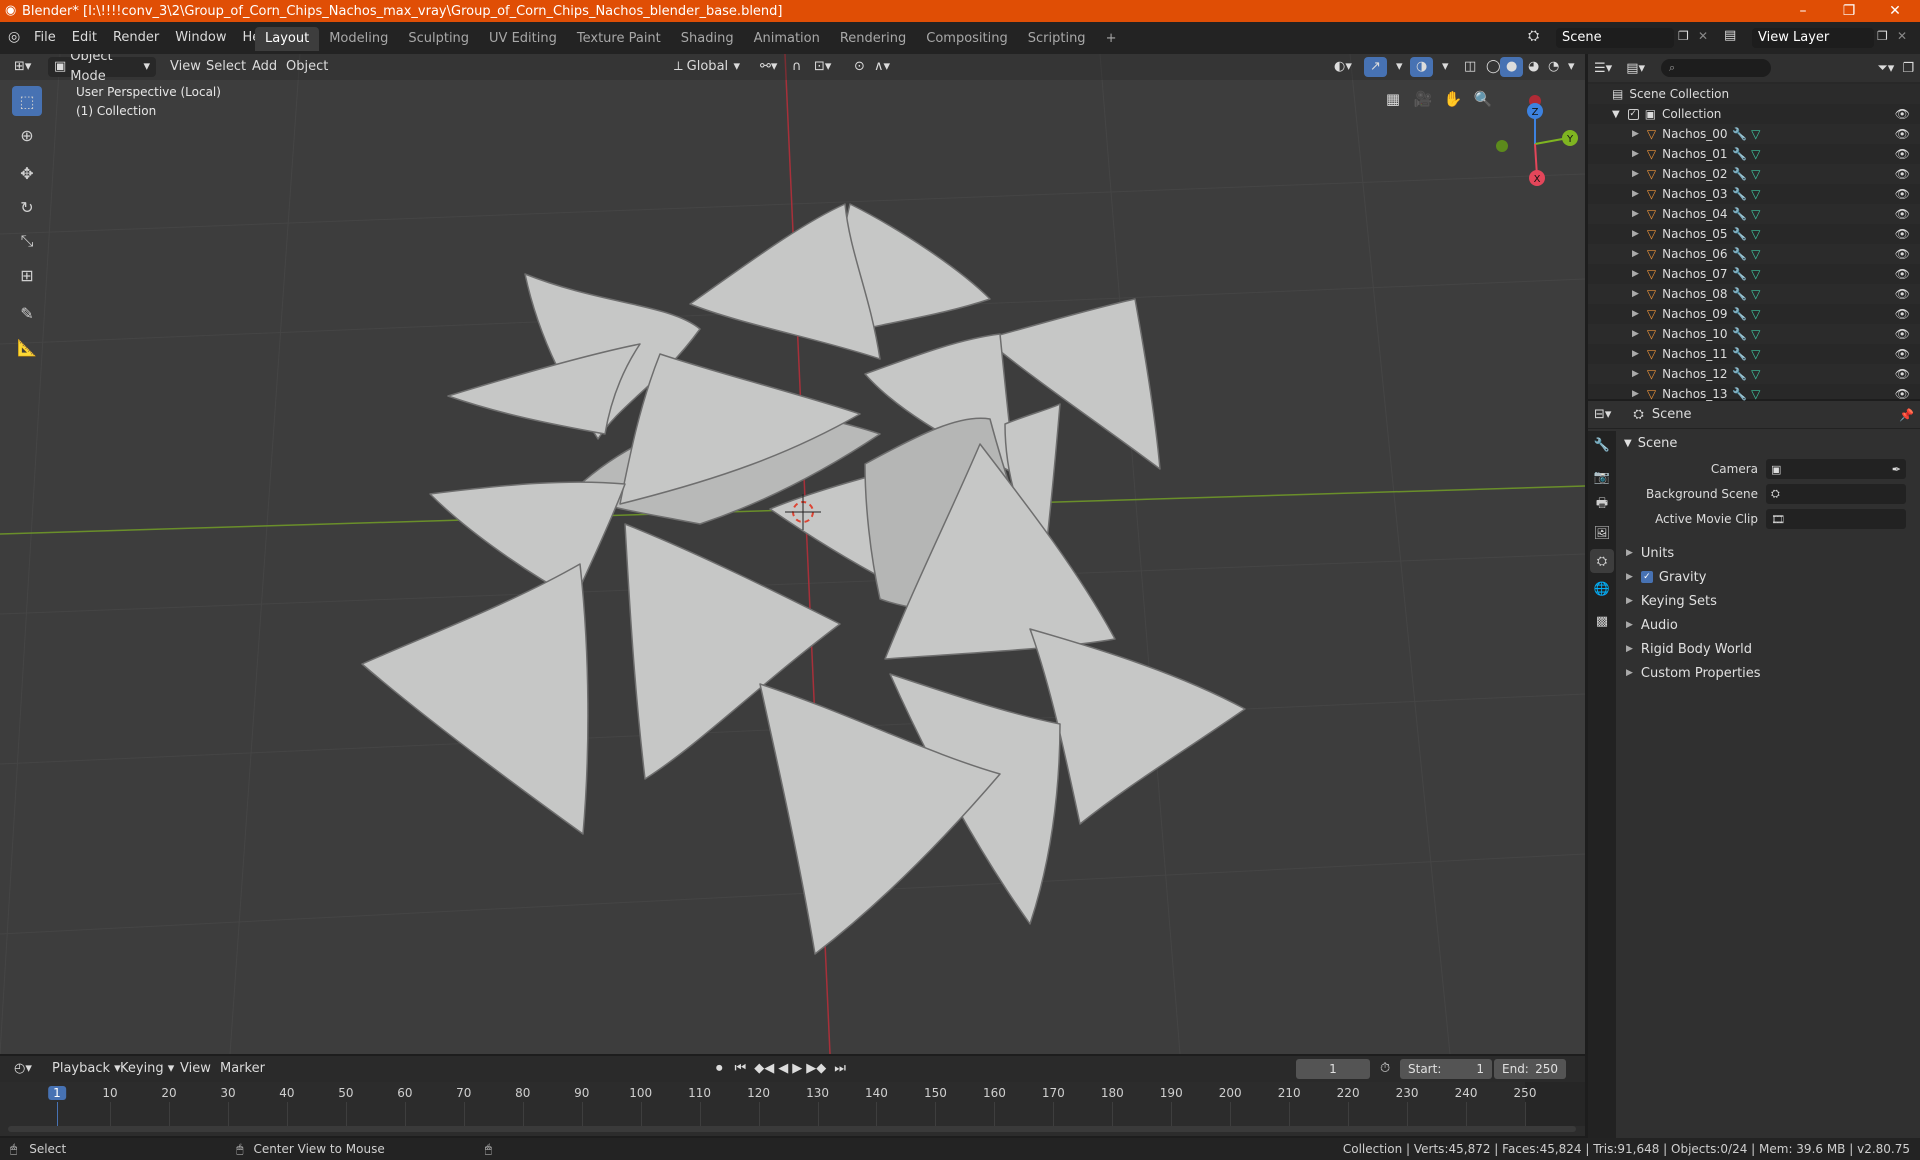 The height and width of the screenshot is (1160, 1920). What do you see at coordinates (1769, 443) in the screenshot?
I see `scene-panel-header: ▼ Scene` at bounding box center [1769, 443].